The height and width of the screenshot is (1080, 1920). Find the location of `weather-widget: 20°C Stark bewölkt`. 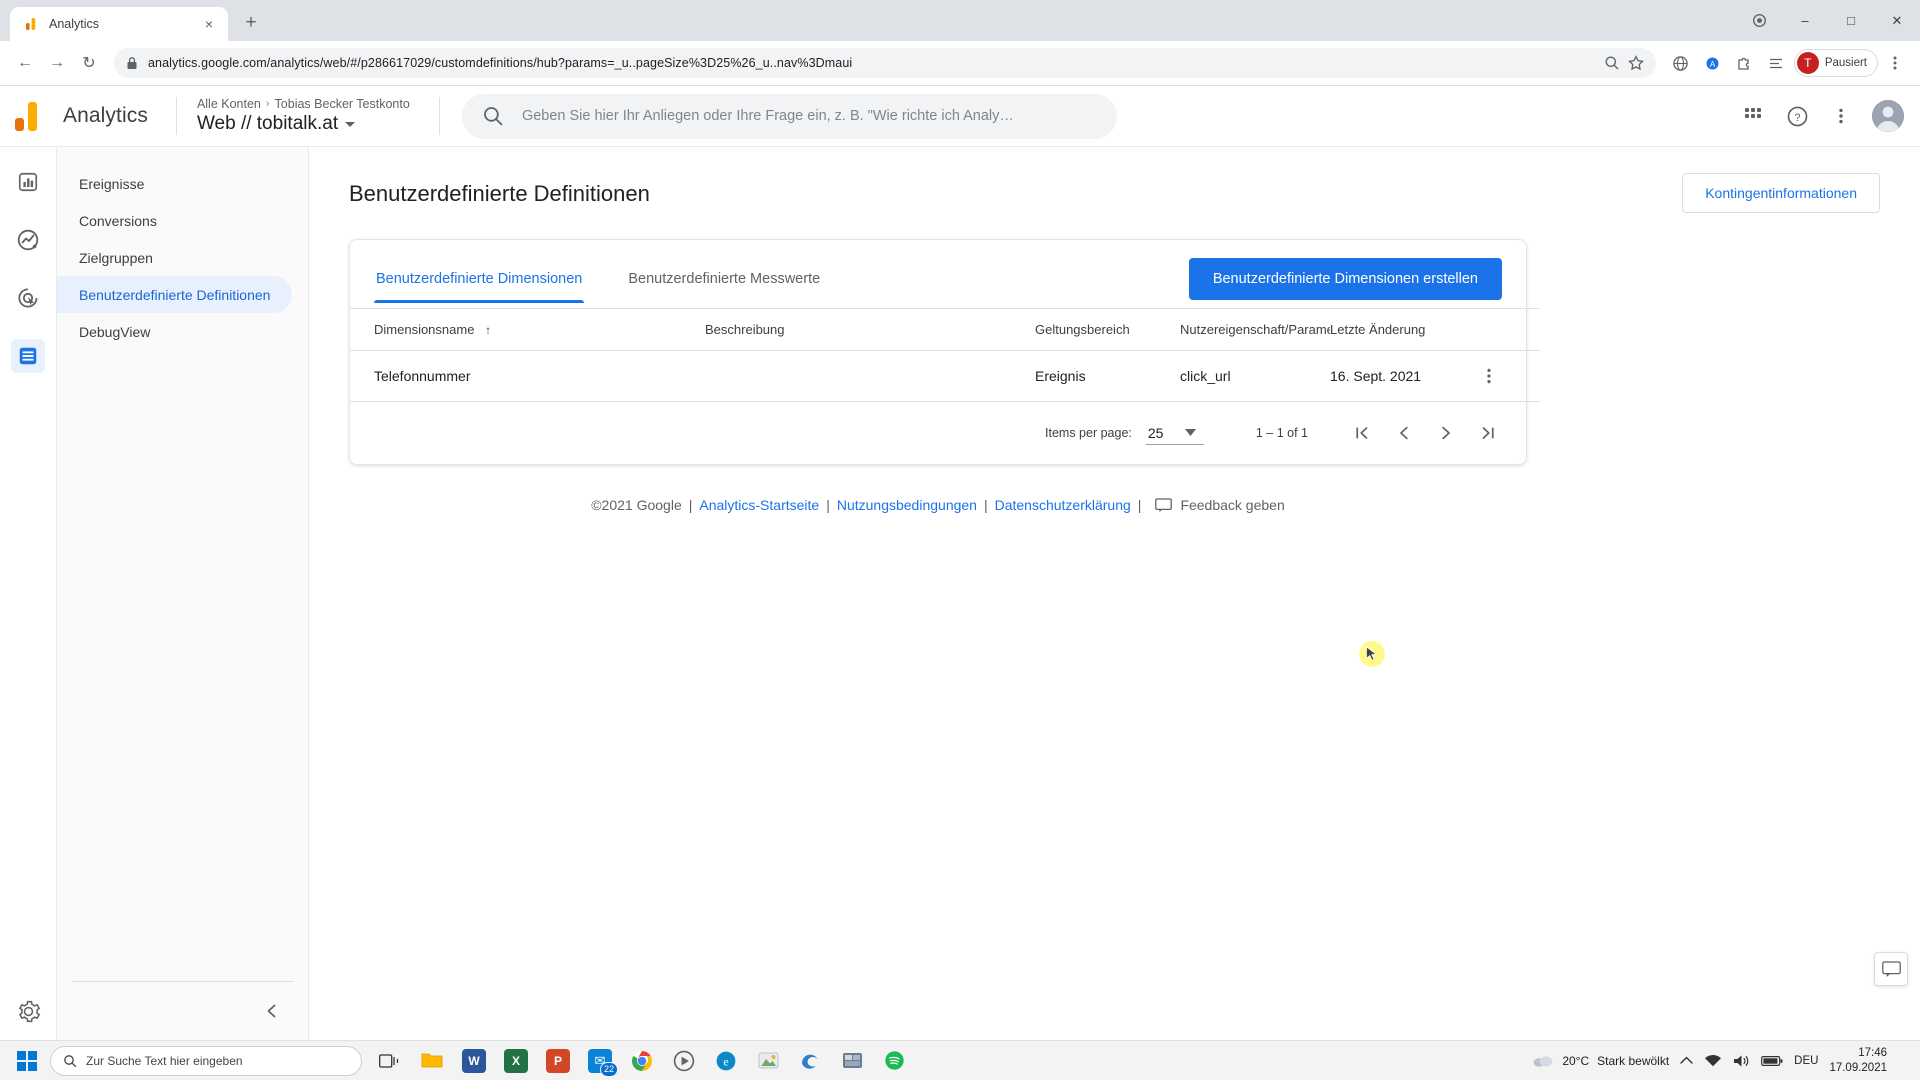

weather-widget: 20°C Stark bewölkt is located at coordinates (1600, 1060).